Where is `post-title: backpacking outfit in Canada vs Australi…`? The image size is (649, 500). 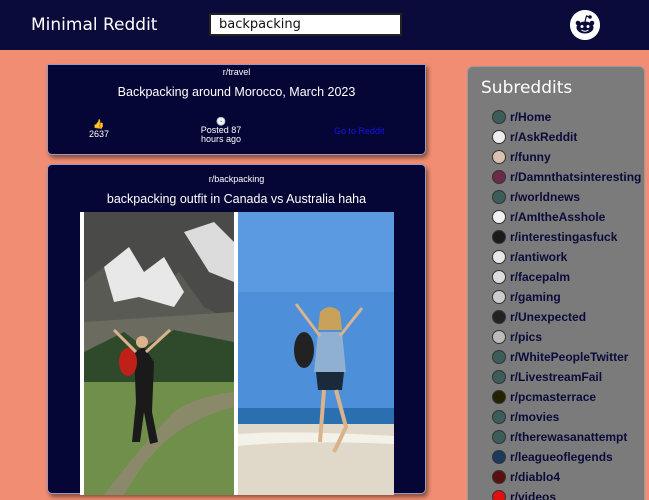 post-title: backpacking outfit in Canada vs Australi… is located at coordinates (236, 199).